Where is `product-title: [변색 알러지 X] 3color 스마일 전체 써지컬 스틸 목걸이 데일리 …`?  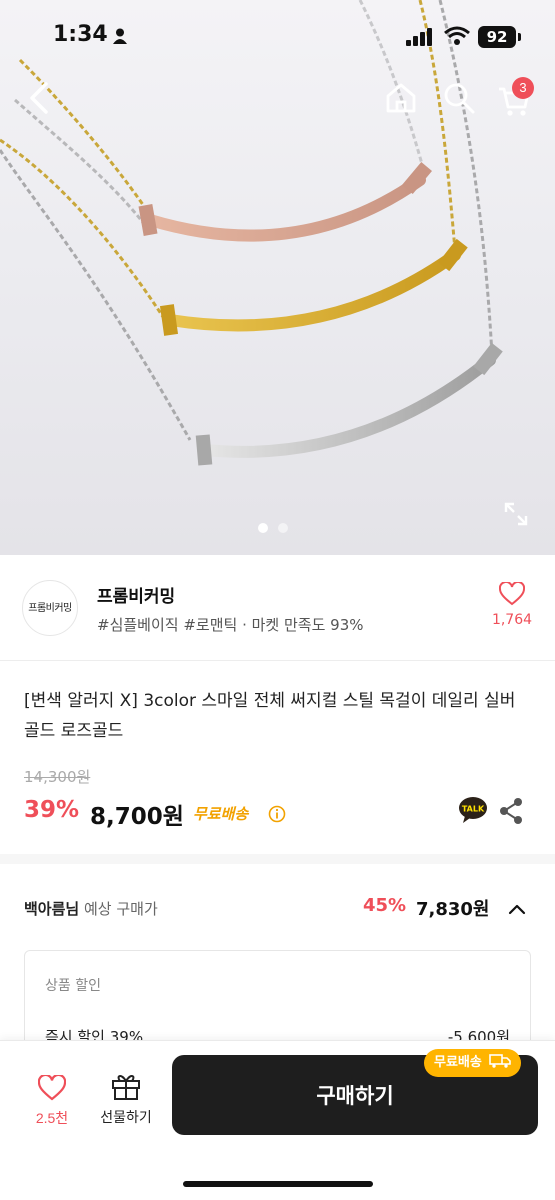 product-title: [변색 알러지 X] 3color 스마일 전체 써지컬 스틸 목걸이 데일리 … is located at coordinates (270, 716).